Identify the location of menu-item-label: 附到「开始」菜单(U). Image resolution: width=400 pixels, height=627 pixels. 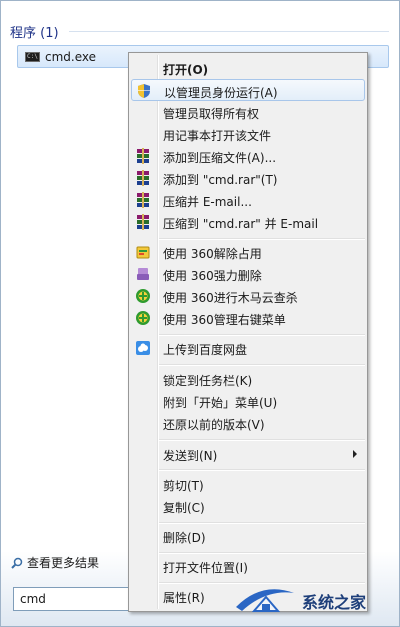
(220, 403).